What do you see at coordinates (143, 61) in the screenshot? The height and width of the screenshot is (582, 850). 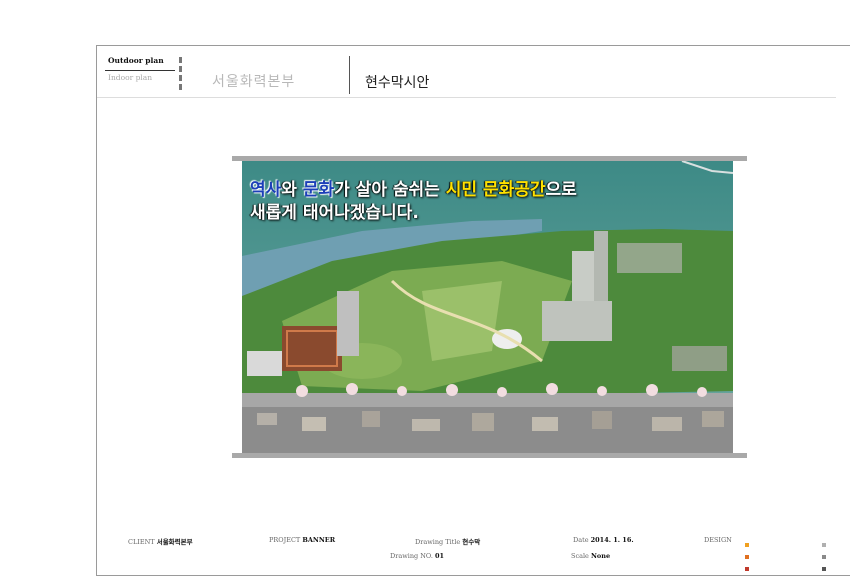 I see `tab-outdoor-plan: Outdoor plan` at bounding box center [143, 61].